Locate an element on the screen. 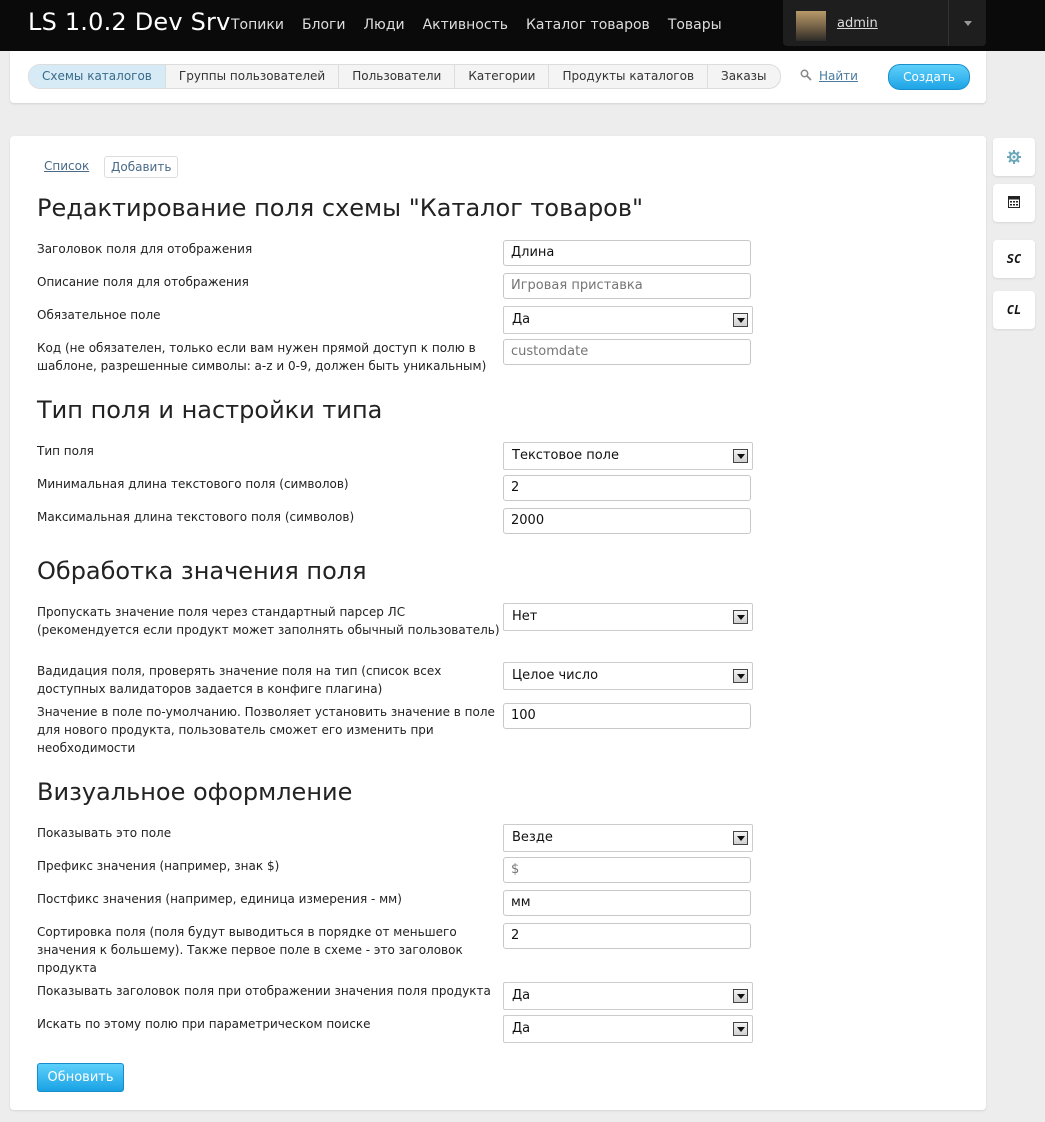 The height and width of the screenshot is (1122, 1045). default-value-input is located at coordinates (627, 716).